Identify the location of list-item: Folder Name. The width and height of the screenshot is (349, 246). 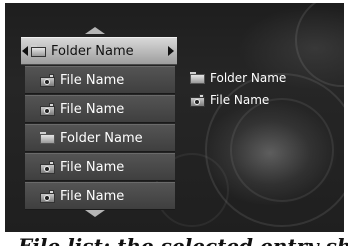
(100, 138).